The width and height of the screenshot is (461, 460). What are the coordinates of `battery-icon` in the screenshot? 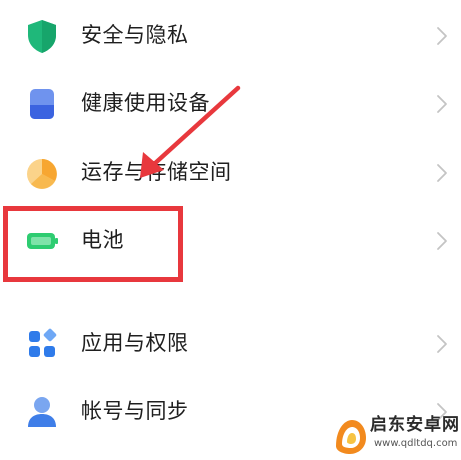 It's located at (42, 241).